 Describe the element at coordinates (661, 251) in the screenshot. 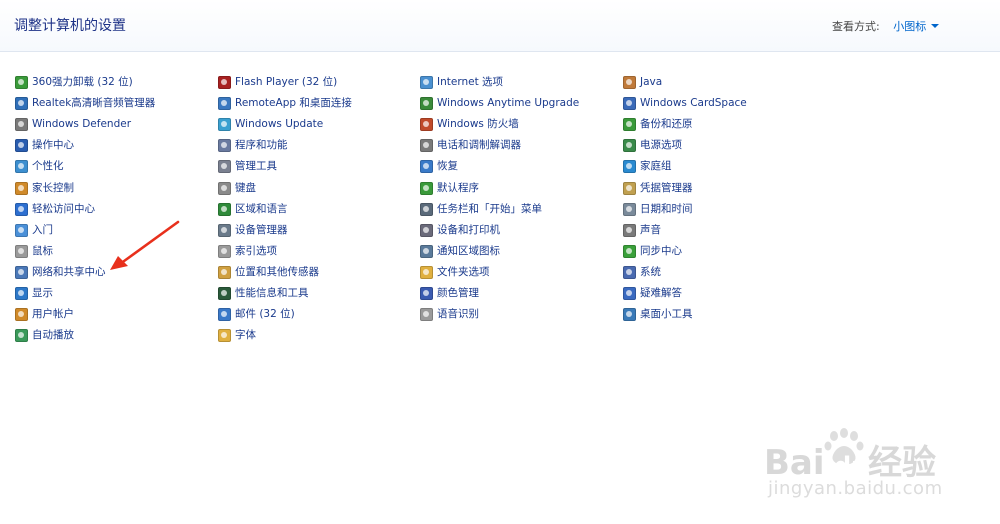

I see `control-panel-item-label: 同步中心` at that location.